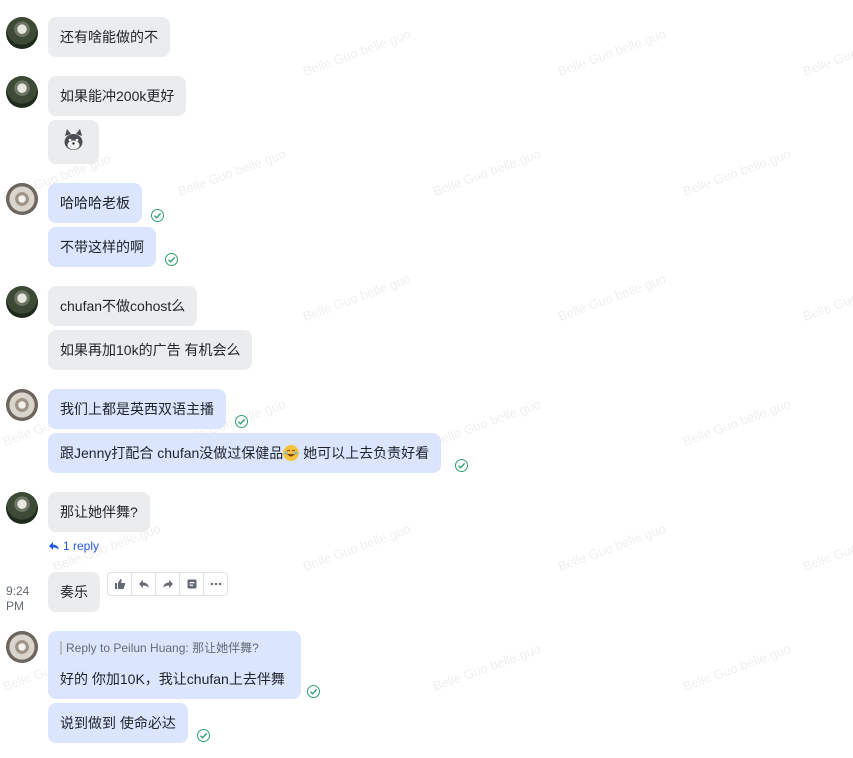 The image size is (853, 758). I want to click on thumbs-up-button, so click(120, 584).